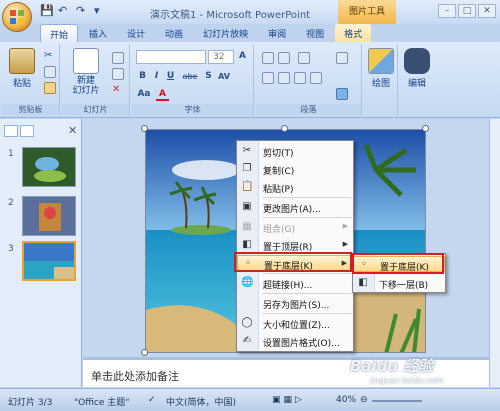 The width and height of the screenshot is (500, 411). I want to click on view-buttons: ▣▦▷, so click(288, 400).